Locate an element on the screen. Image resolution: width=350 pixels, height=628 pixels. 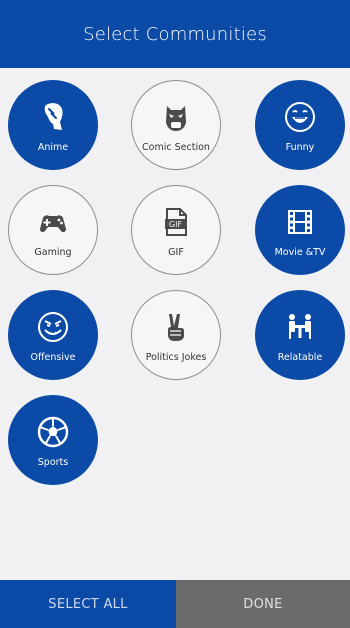
header-bar: Select Communities is located at coordinates (175, 34).